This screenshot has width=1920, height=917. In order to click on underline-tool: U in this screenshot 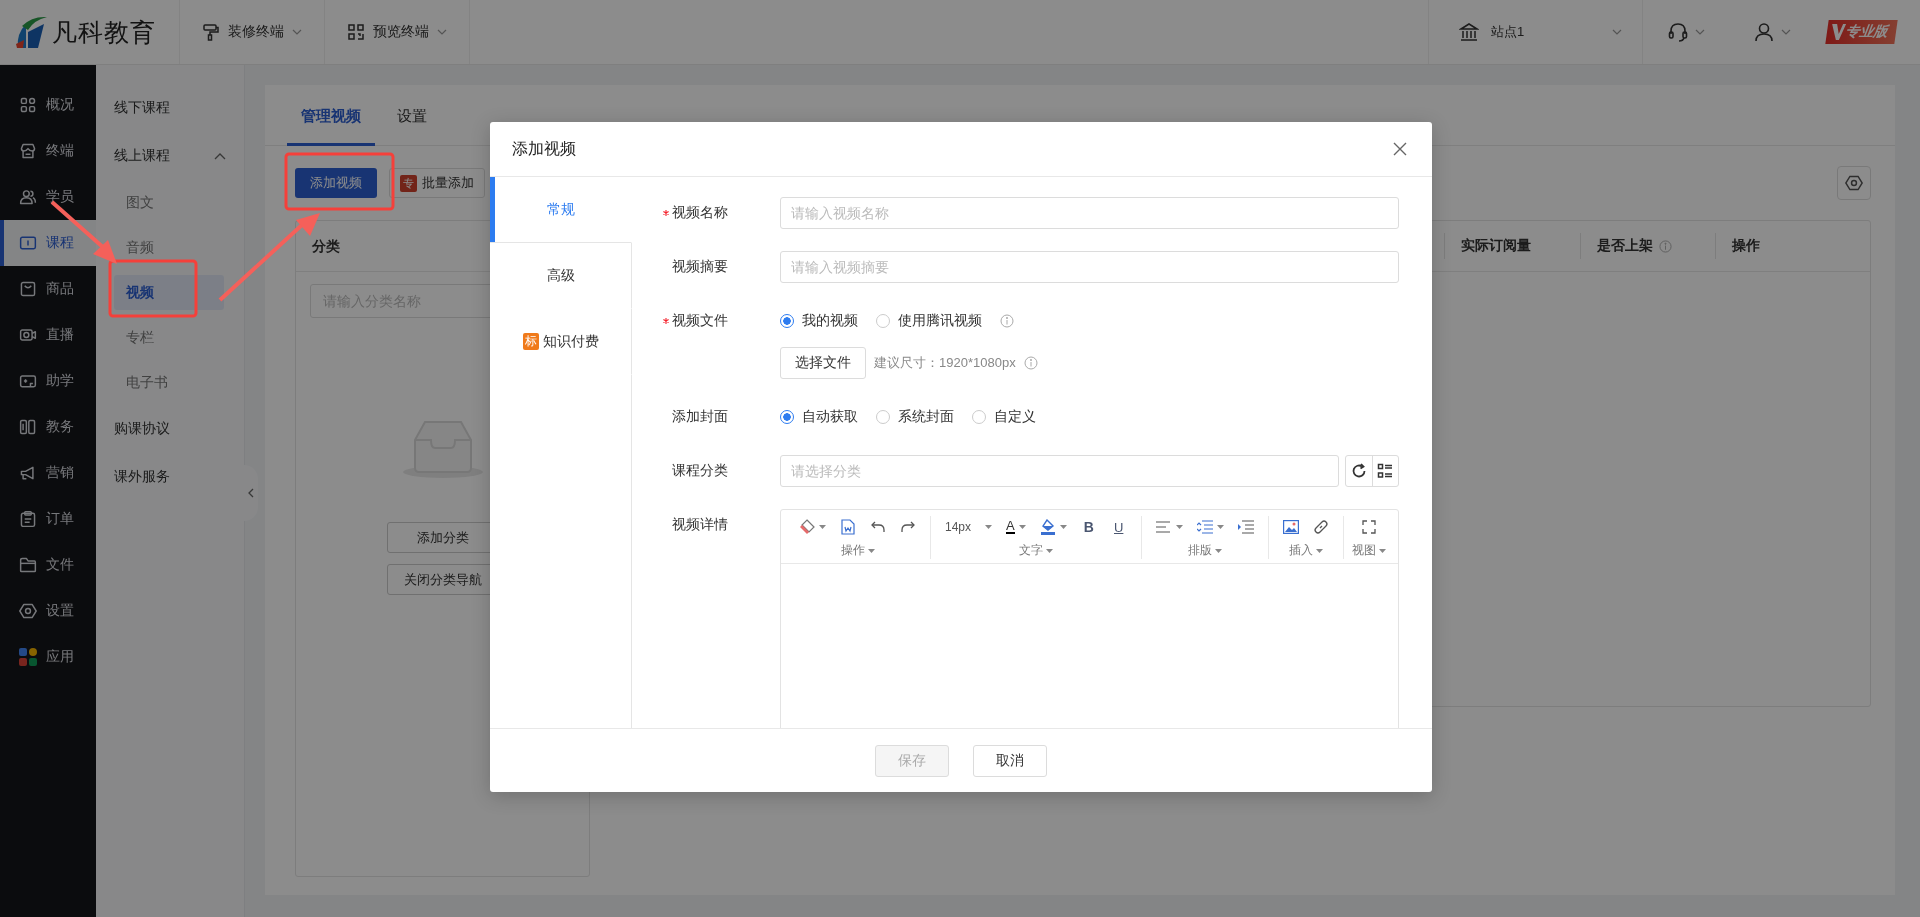, I will do `click(1118, 527)`.